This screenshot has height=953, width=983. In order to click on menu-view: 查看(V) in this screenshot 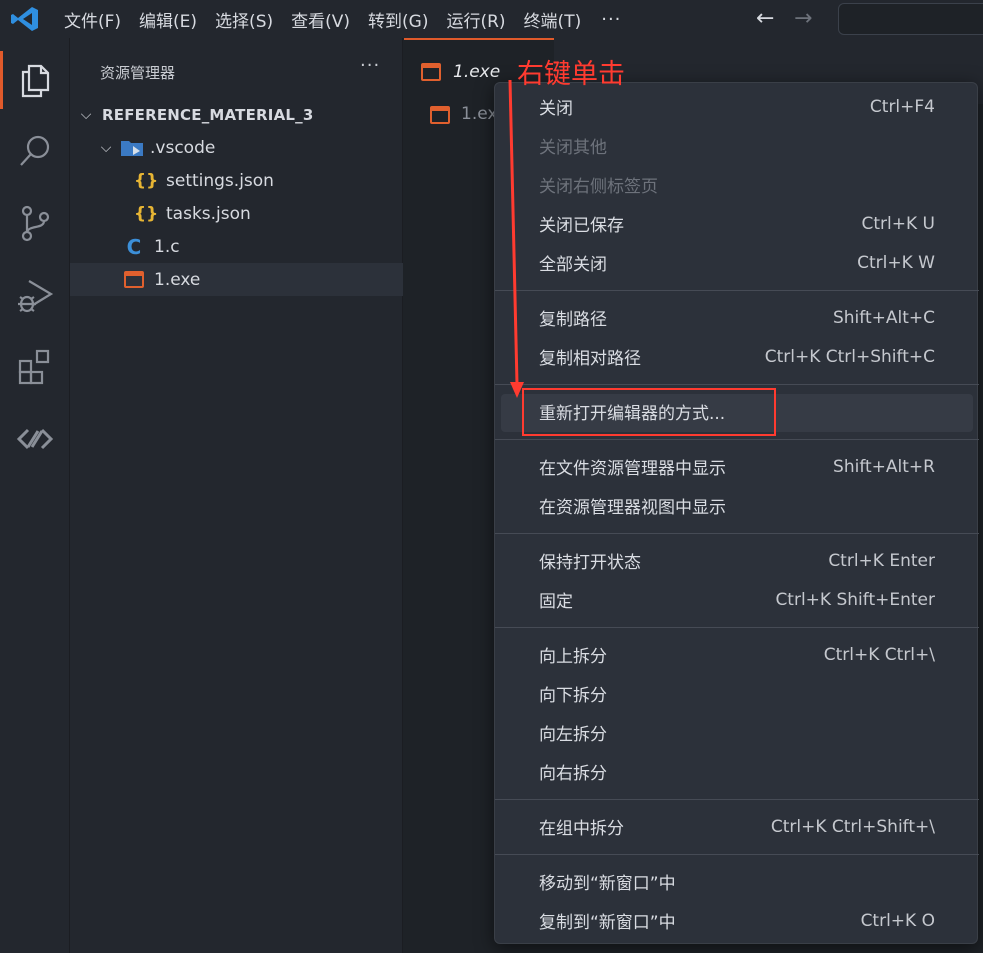, I will do `click(320, 19)`.